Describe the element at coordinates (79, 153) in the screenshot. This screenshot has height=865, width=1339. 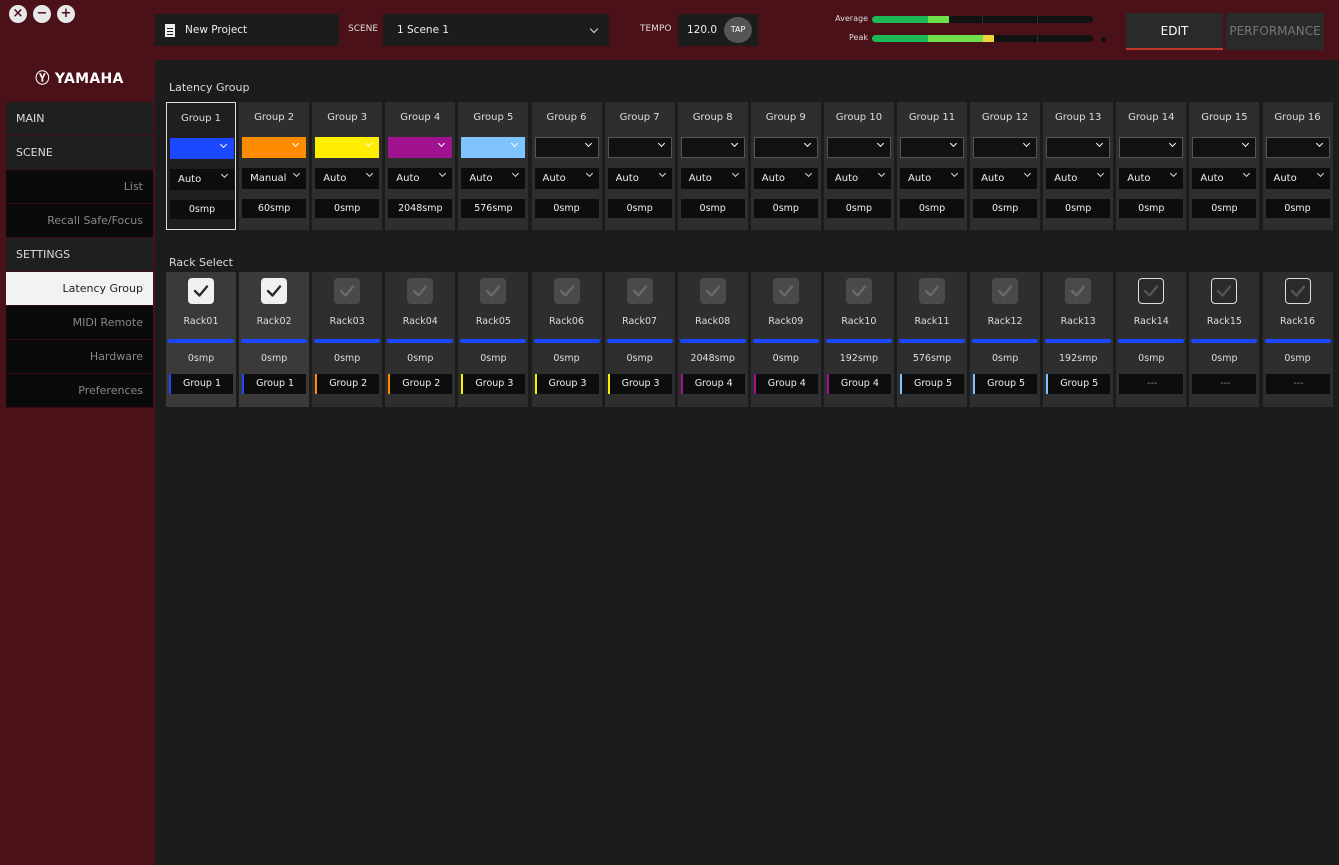
I see `sidebar-item-scene: SCENE` at that location.